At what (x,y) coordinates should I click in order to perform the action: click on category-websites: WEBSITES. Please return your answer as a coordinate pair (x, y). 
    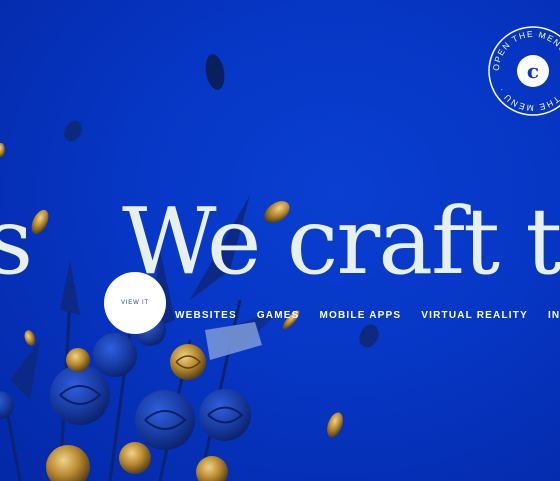
    Looking at the image, I should click on (206, 315).